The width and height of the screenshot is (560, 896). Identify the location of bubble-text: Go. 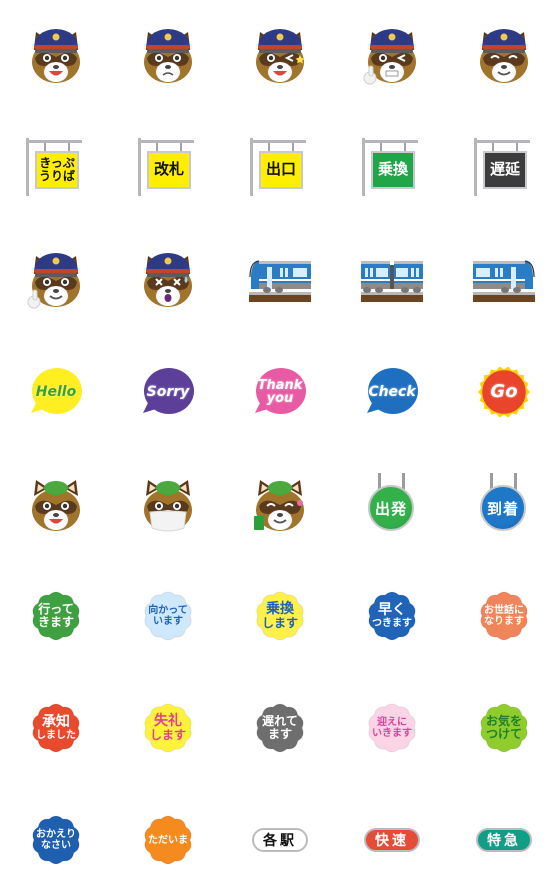
(504, 392).